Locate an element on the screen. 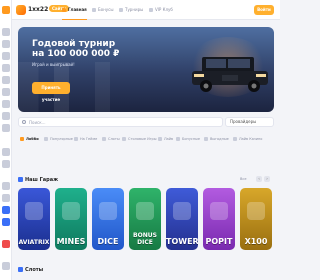  brand-name: 1xx22 is located at coordinates (38, 9).